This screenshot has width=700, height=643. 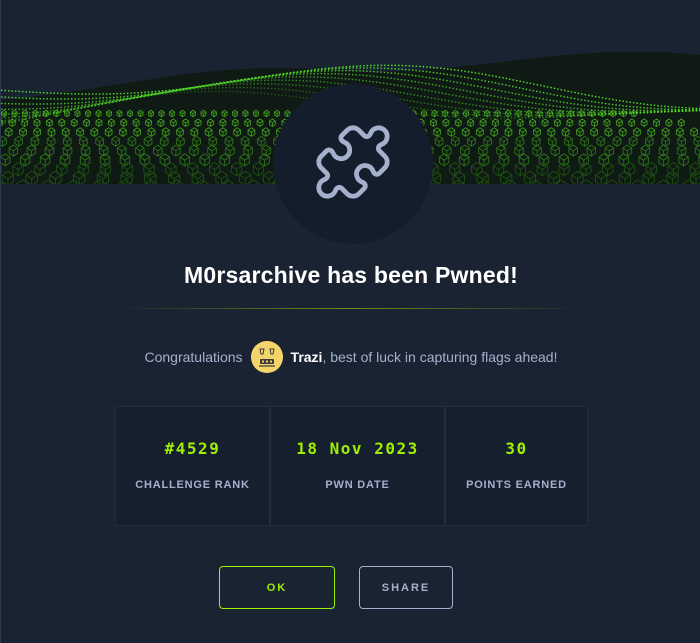 I want to click on user-avatar, so click(x=266, y=357).